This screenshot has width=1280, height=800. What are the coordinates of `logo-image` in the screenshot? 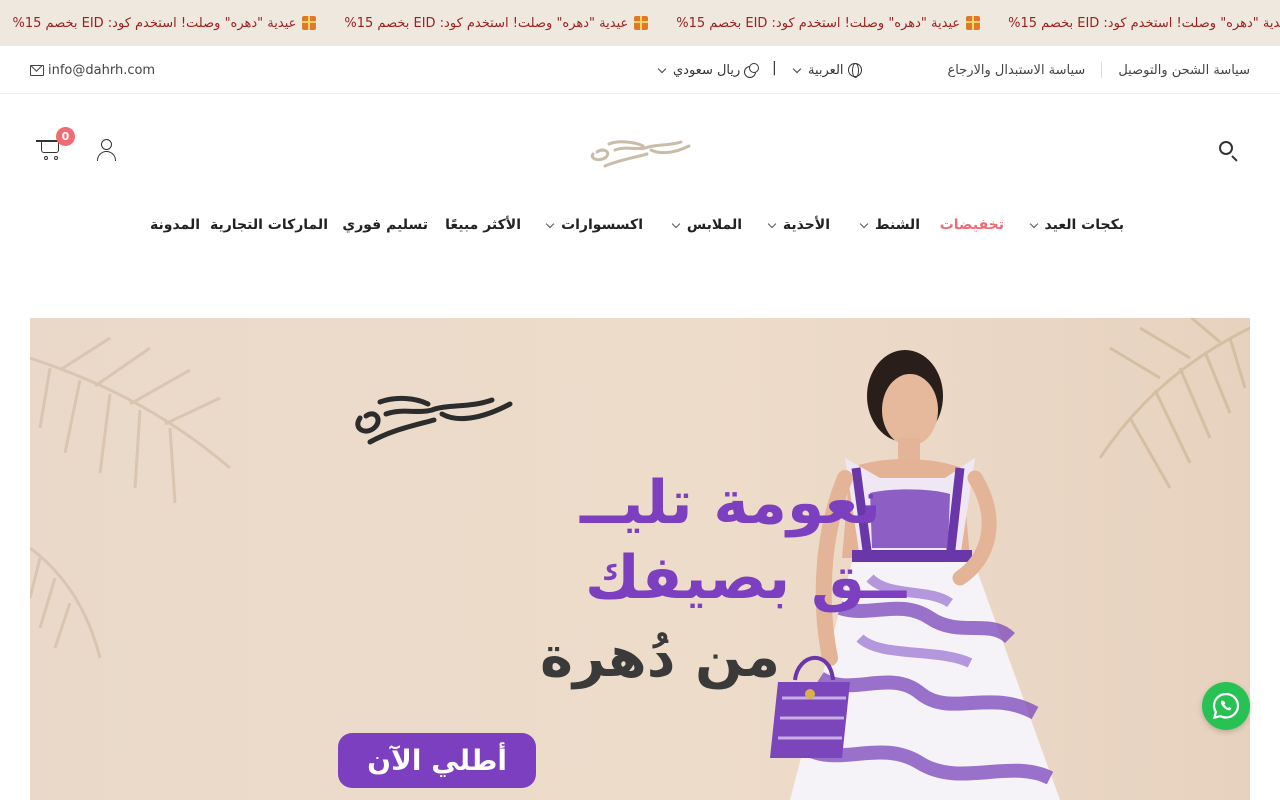 It's located at (640, 154).